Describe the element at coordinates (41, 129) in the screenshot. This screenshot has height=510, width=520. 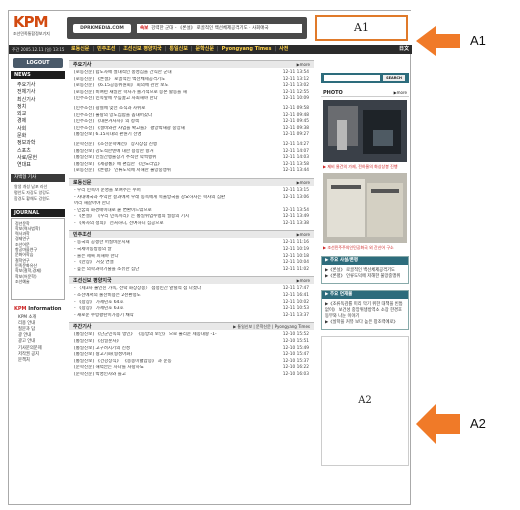
I see `news-menu-item: 사회` at that location.